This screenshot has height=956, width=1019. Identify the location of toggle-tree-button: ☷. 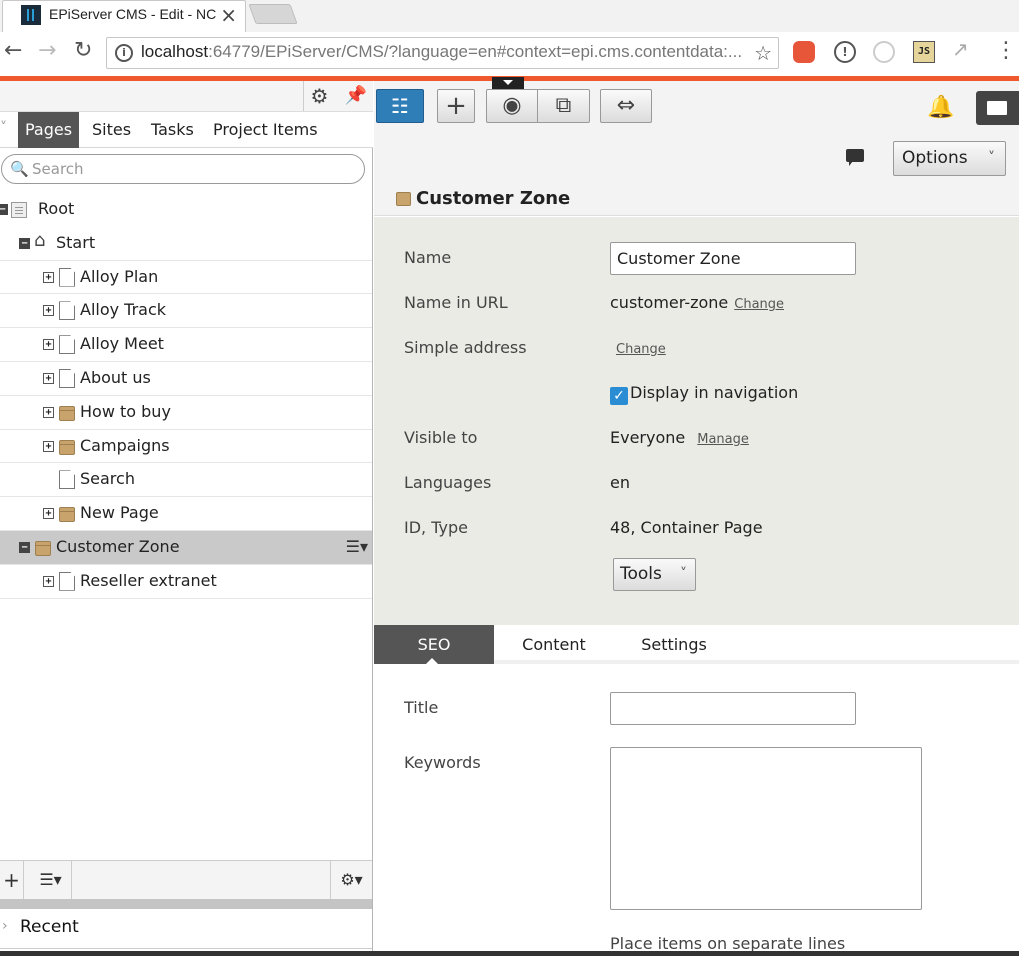
(400, 106).